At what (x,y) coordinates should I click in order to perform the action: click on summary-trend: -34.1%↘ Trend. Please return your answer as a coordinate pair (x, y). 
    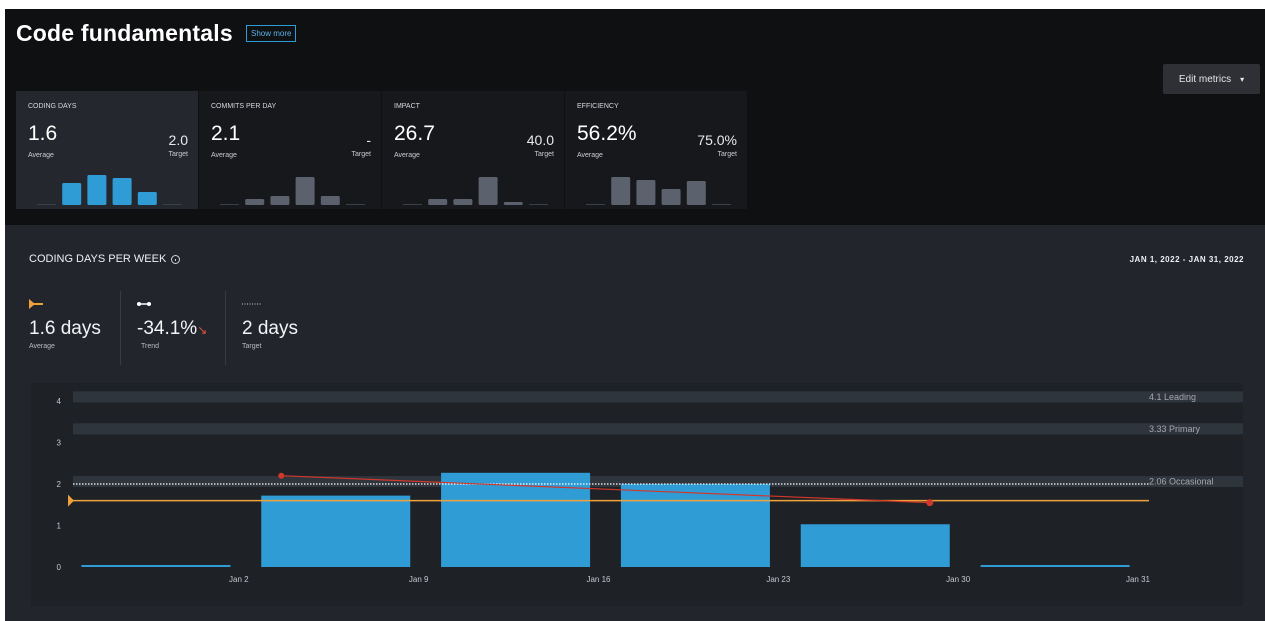
    Looking at the image, I should click on (182, 330).